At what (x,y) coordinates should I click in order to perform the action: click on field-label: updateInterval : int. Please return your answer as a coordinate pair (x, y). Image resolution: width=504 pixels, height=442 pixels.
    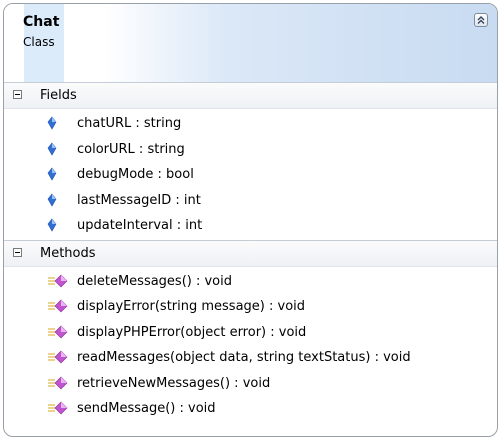
    Looking at the image, I should click on (140, 225).